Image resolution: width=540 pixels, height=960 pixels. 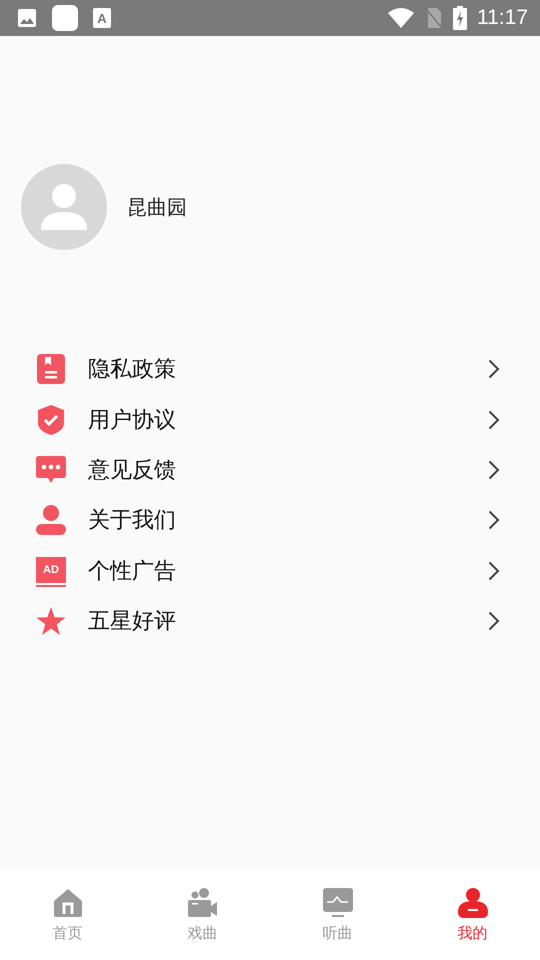 What do you see at coordinates (203, 903) in the screenshot?
I see `video-camera-icon` at bounding box center [203, 903].